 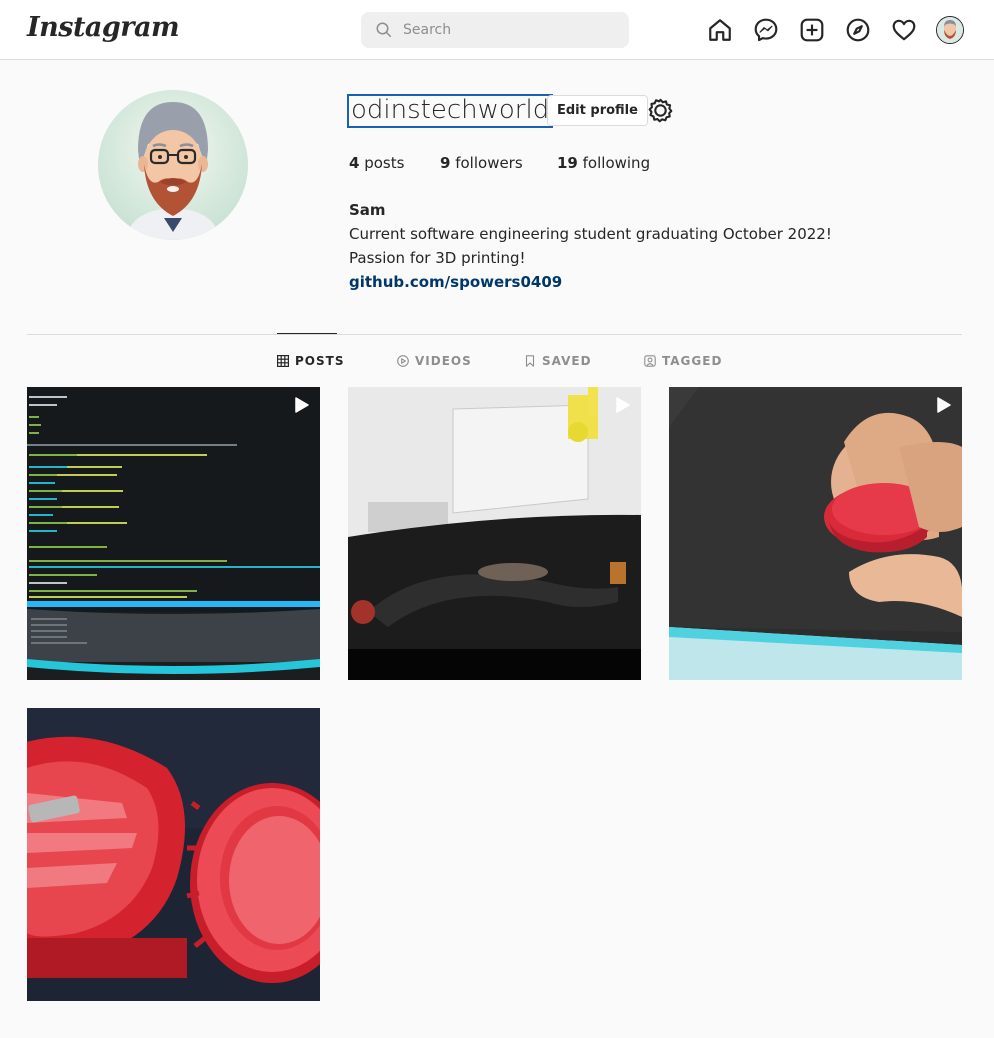 I want to click on tab-label: SAVED, so click(x=567, y=361).